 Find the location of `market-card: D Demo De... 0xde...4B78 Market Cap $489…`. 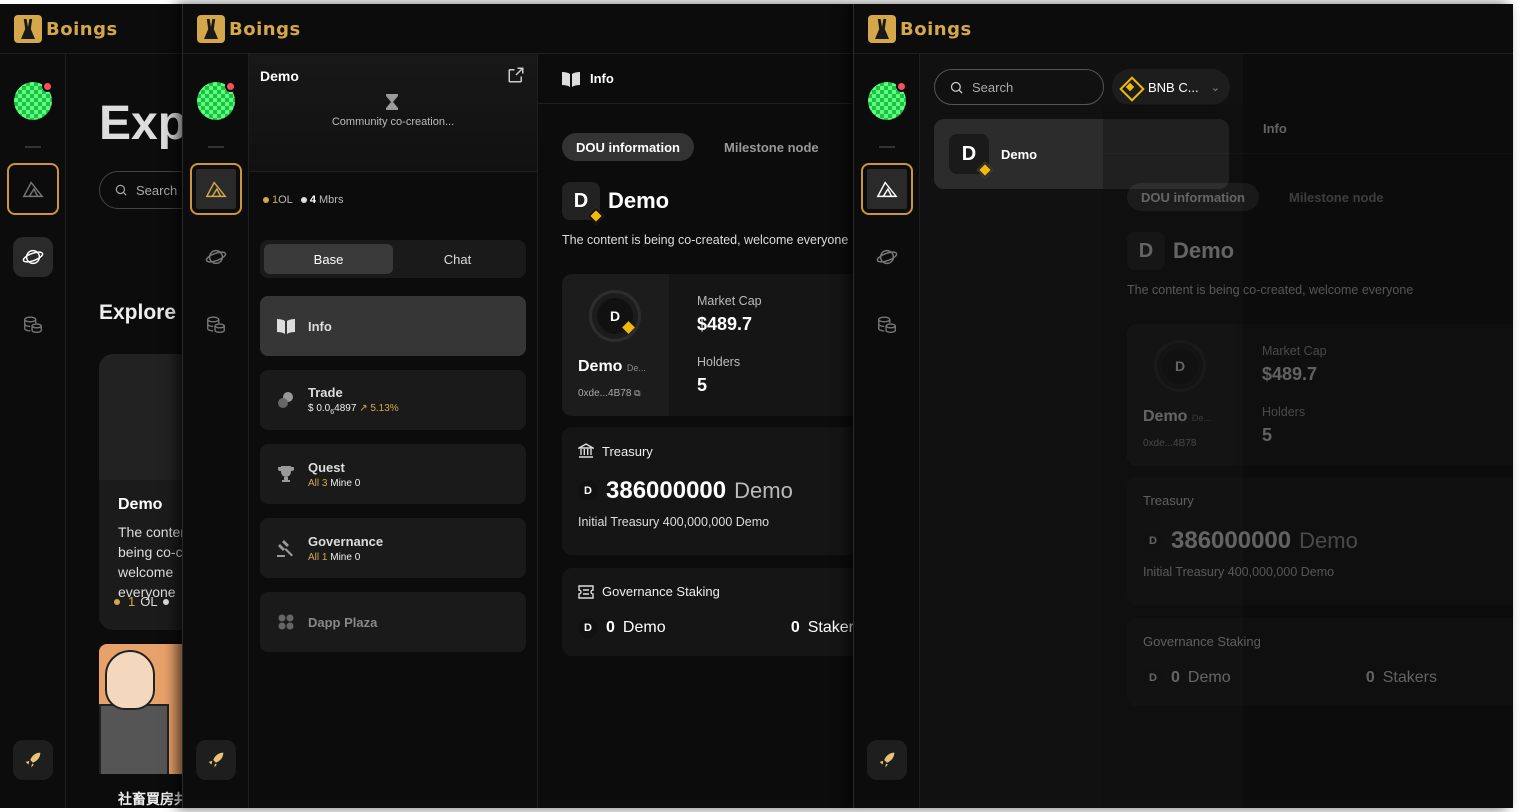

market-card: D Demo De... 0xde...4B78 Market Cap $489… is located at coordinates (1320, 395).